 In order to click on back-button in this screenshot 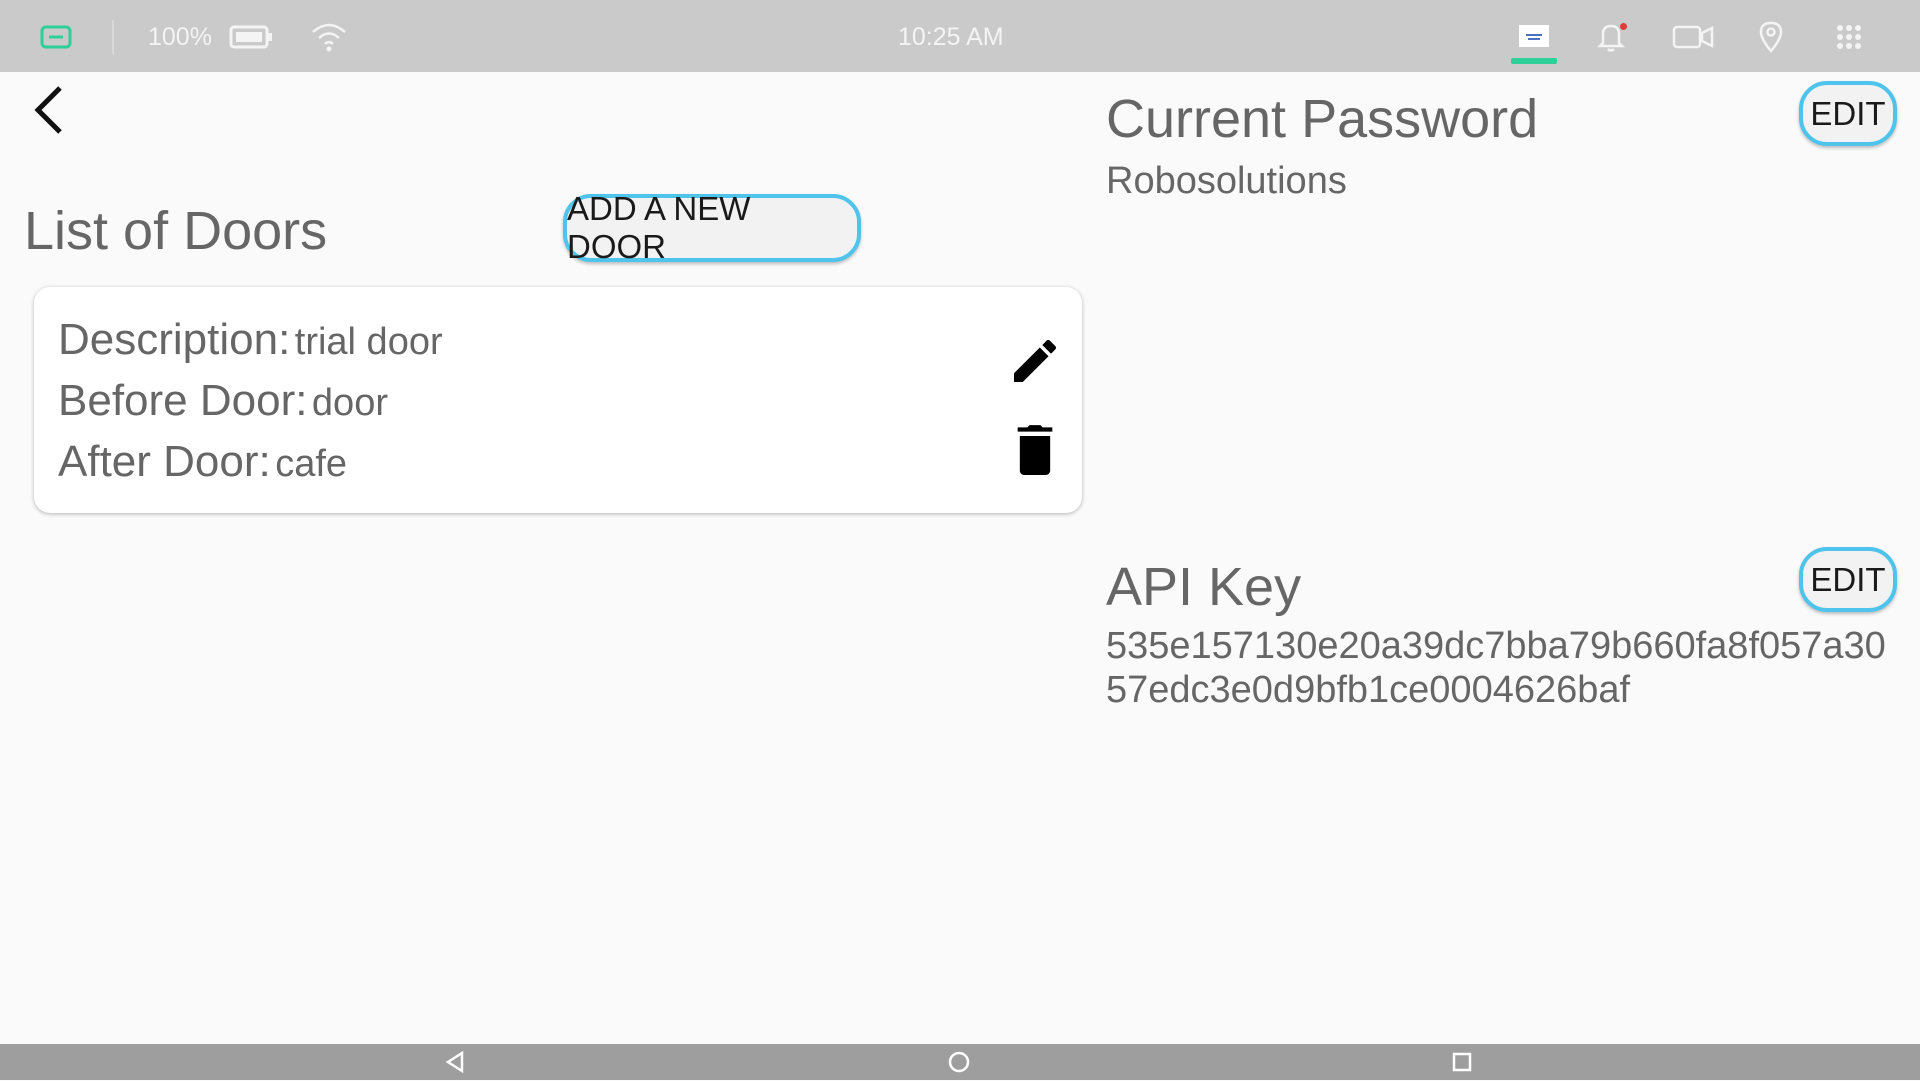, I will do `click(52, 110)`.